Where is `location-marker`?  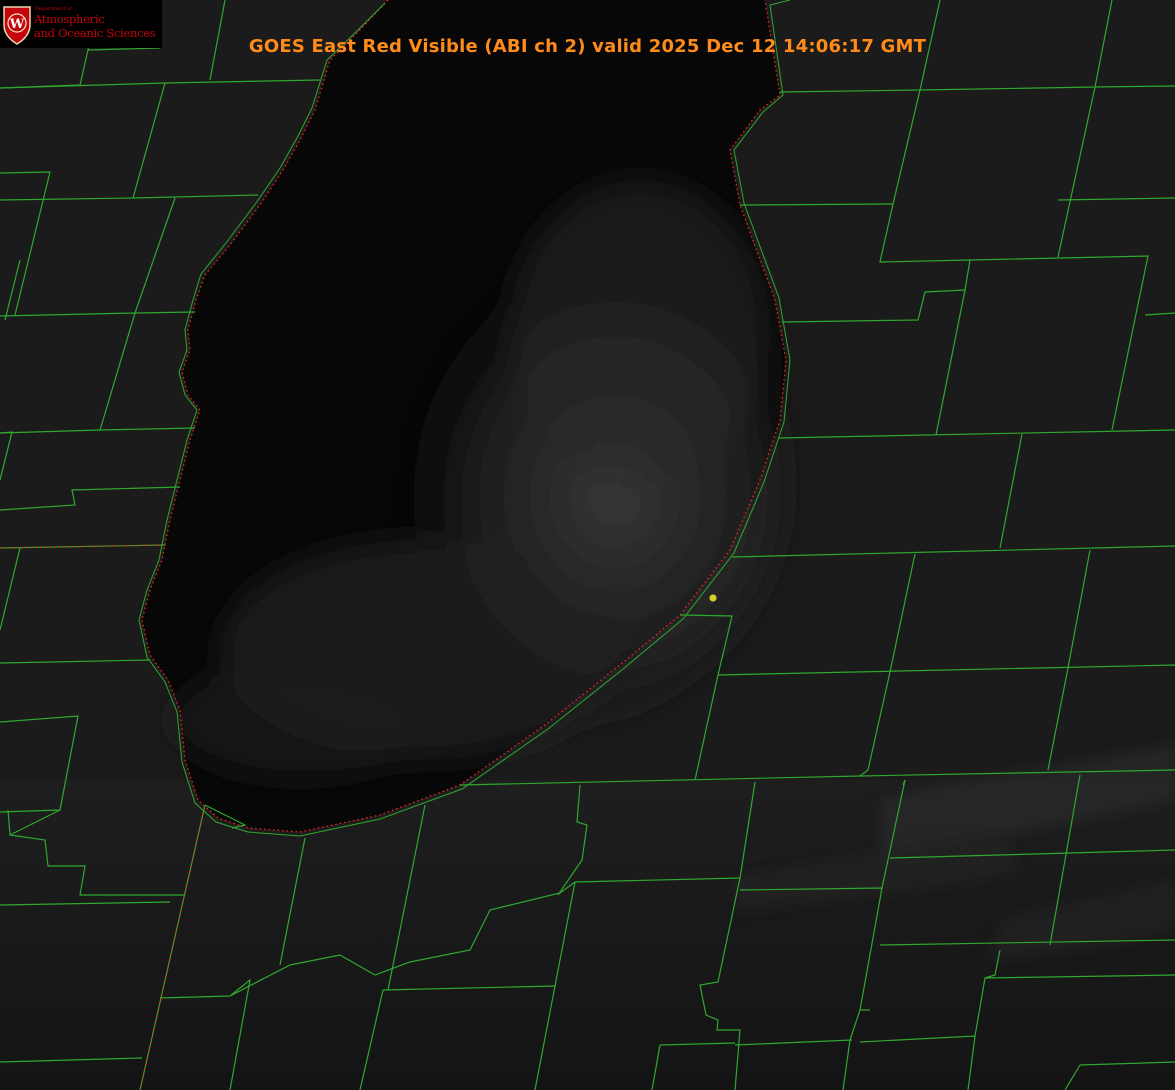
location-marker is located at coordinates (713, 598).